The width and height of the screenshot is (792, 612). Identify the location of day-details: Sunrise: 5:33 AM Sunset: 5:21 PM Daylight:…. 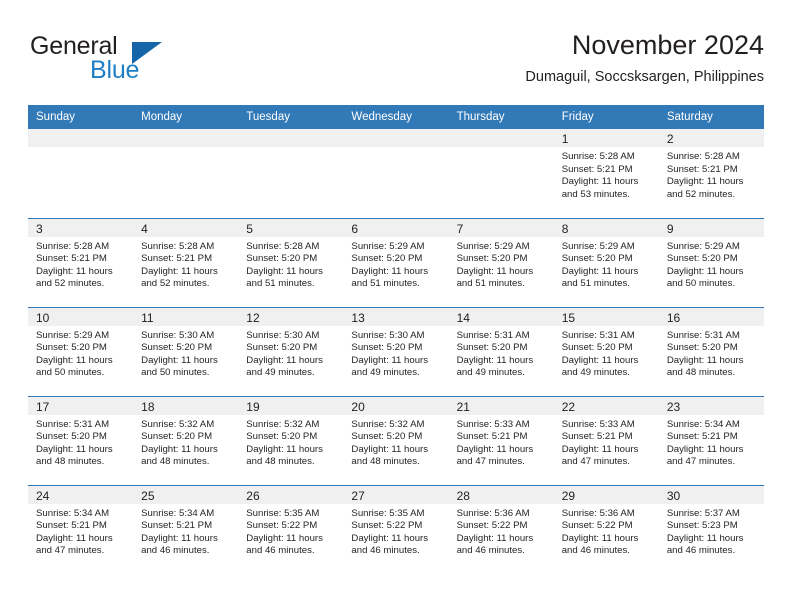
(606, 442).